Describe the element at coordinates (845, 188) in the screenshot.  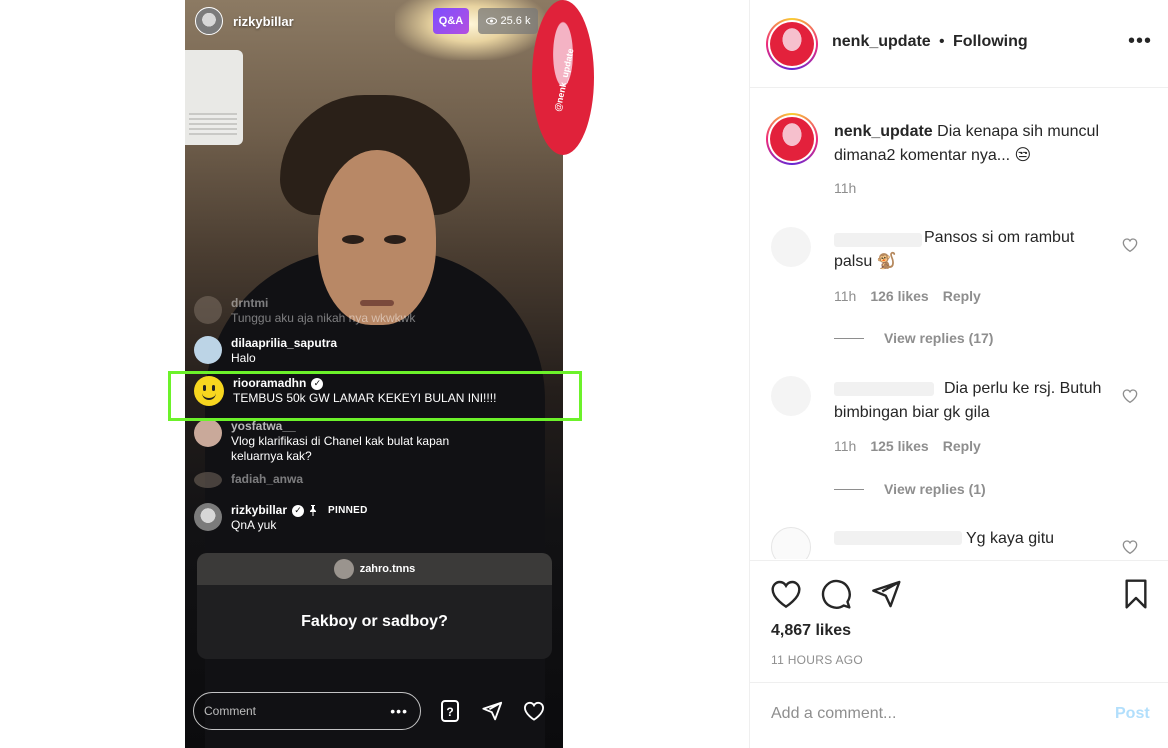
I see `caption-timestamp: 11h` at that location.